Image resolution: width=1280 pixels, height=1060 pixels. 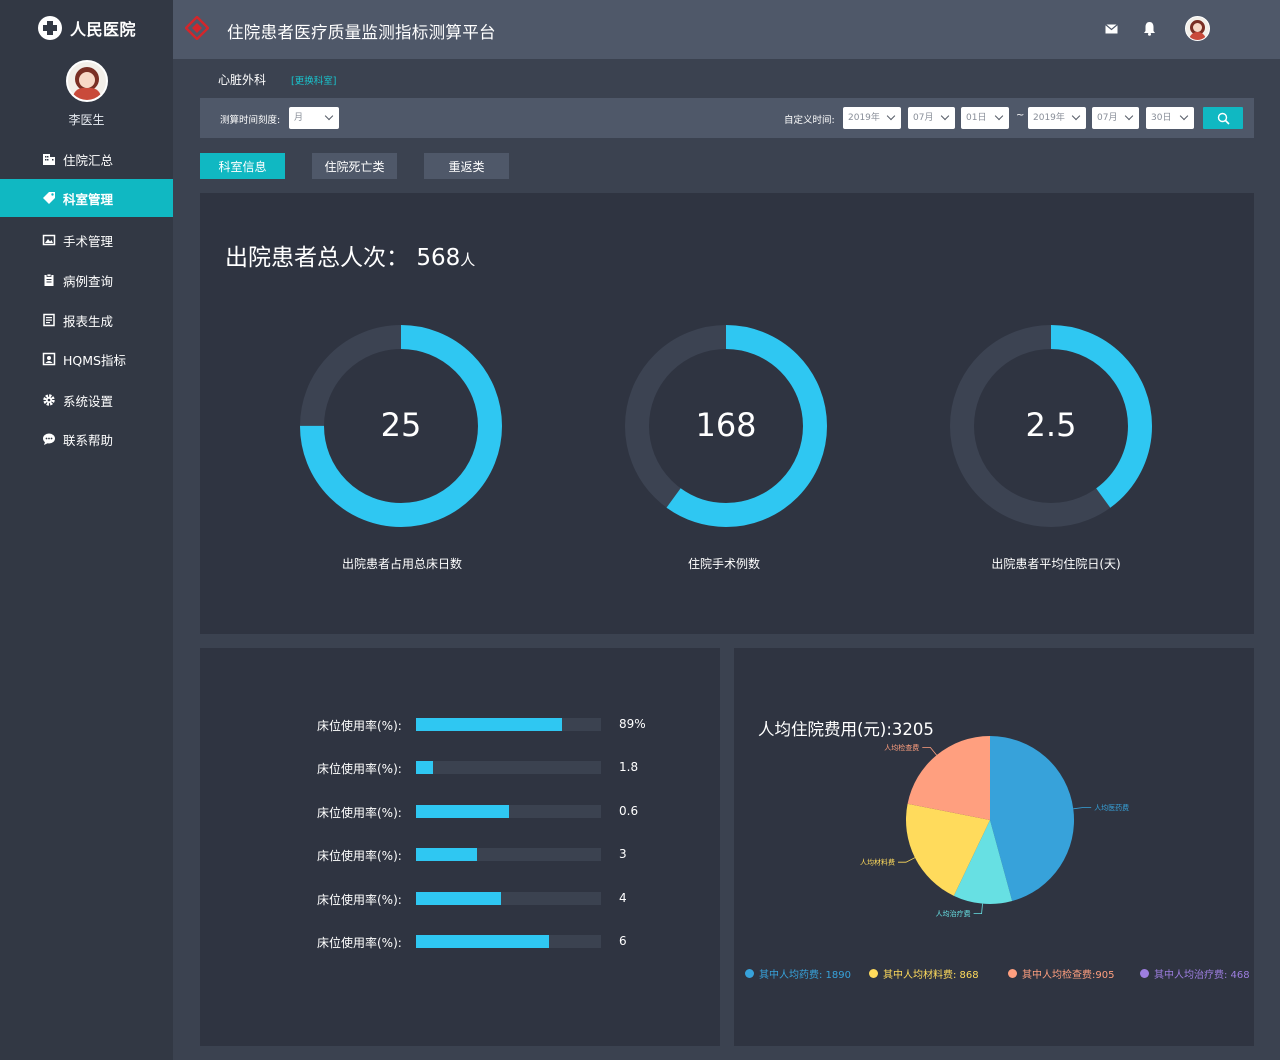 What do you see at coordinates (250, 120) in the screenshot?
I see `time-scale-label: 测算时间刻度:` at bounding box center [250, 120].